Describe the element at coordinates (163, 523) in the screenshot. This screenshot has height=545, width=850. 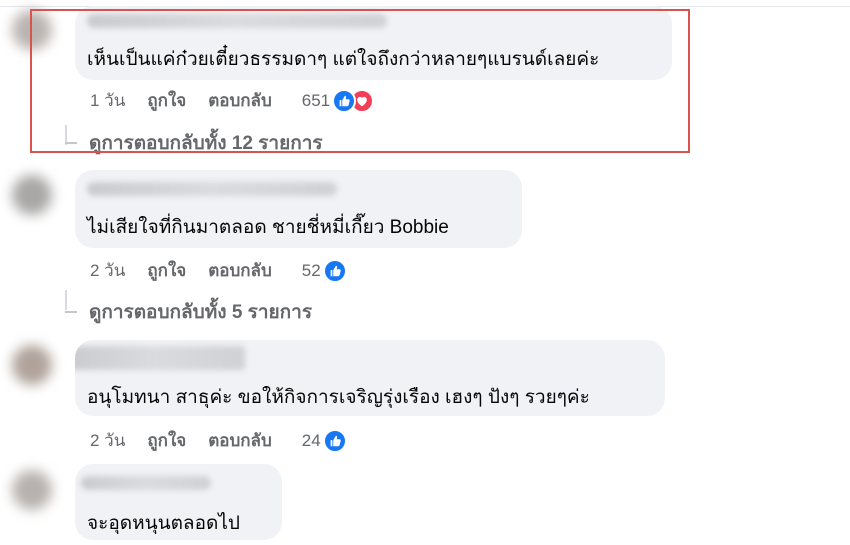
I see `comment-text: จะอุดหนุนตลอดไป` at that location.